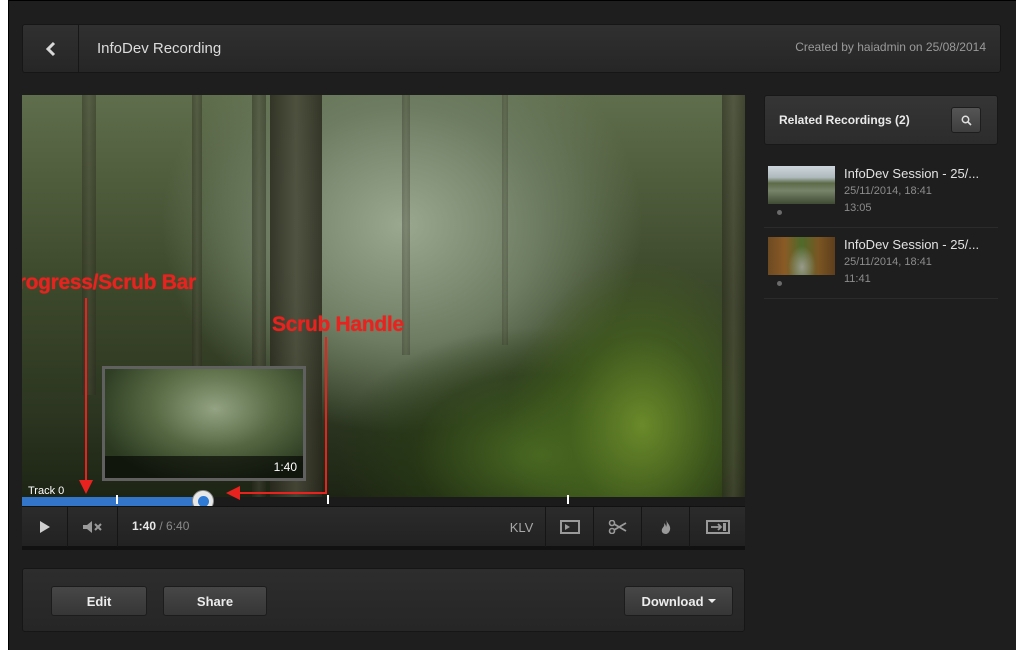  I want to click on page-title: InfoDev Recording, so click(159, 48).